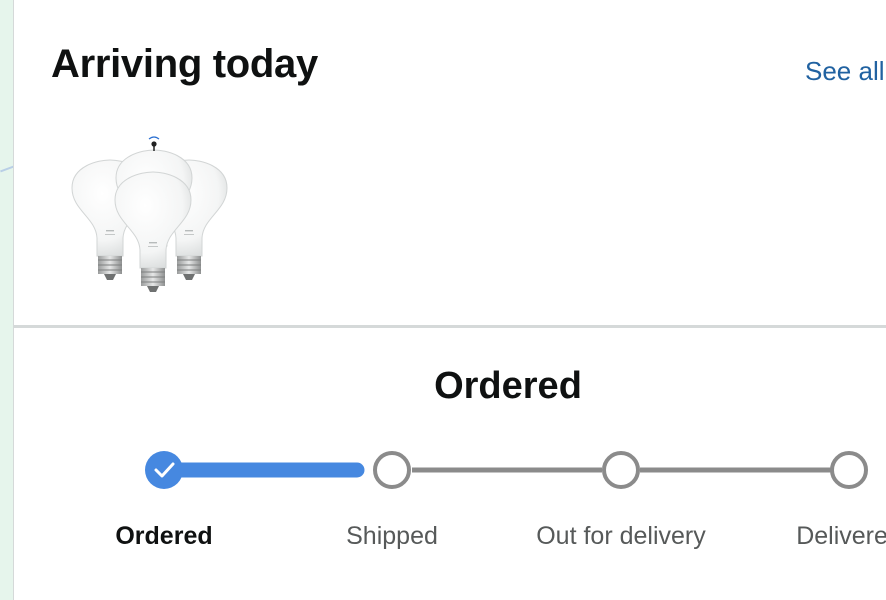 Image resolution: width=886 pixels, height=600 pixels. I want to click on step-out-for-delivery-circle-icon, so click(621, 470).